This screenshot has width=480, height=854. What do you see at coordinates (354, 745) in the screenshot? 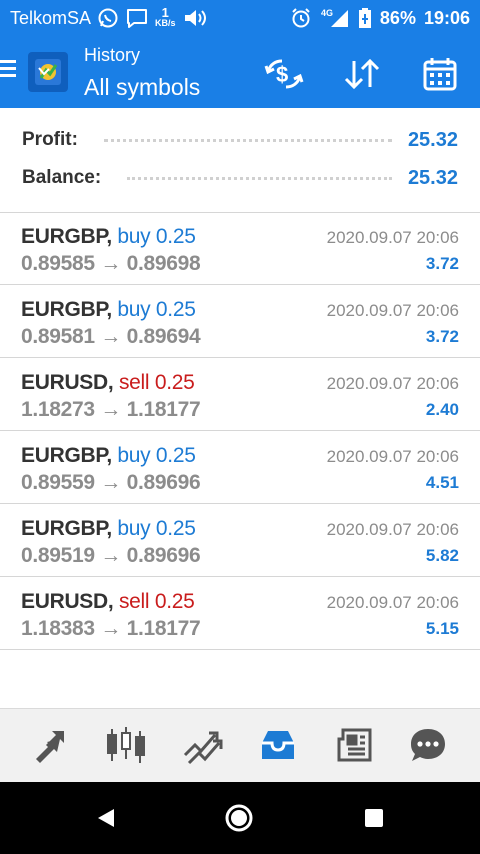
I see `news-icon` at bounding box center [354, 745].